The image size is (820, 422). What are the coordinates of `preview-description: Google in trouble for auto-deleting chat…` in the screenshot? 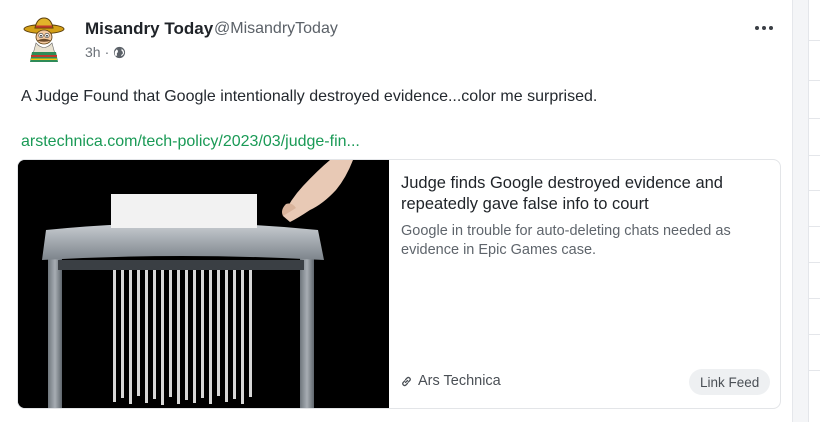 It's located at (566, 240).